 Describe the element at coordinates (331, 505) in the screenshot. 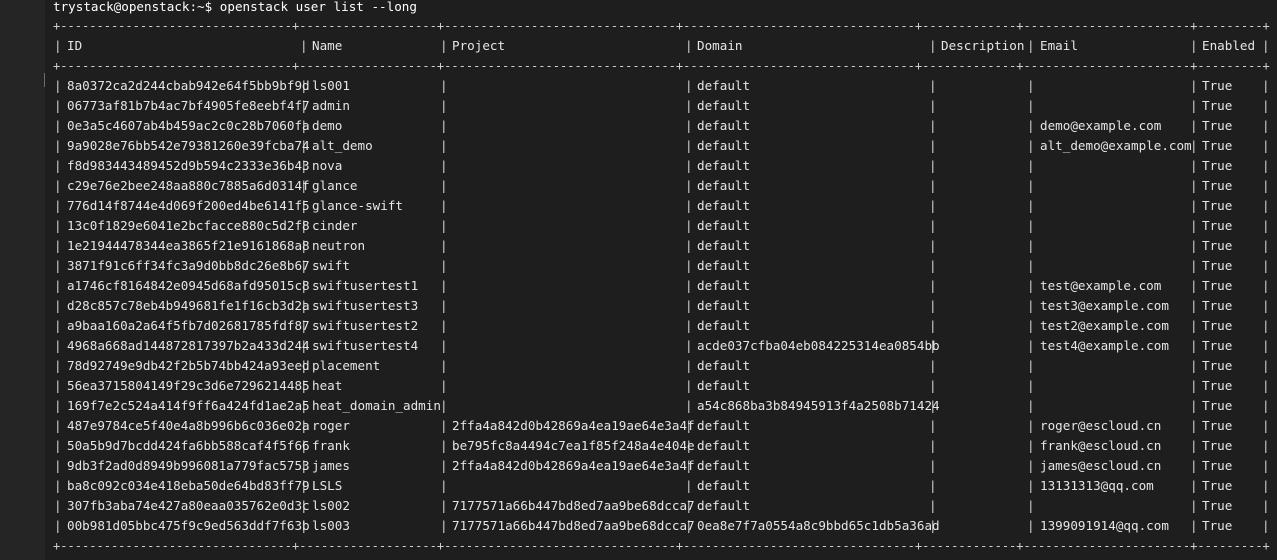

I see `table-cell: ls002` at that location.